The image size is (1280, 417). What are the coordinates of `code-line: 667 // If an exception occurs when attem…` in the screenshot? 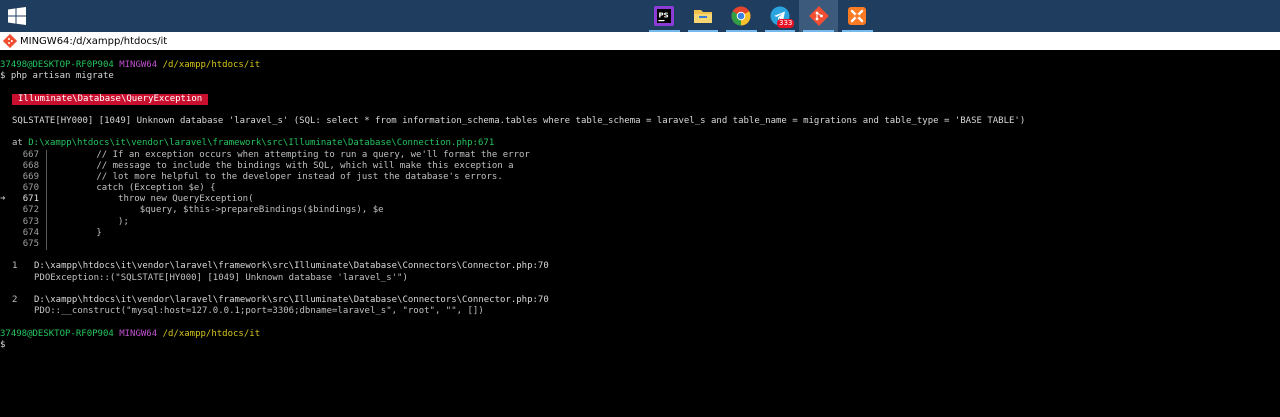 It's located at (634, 155).